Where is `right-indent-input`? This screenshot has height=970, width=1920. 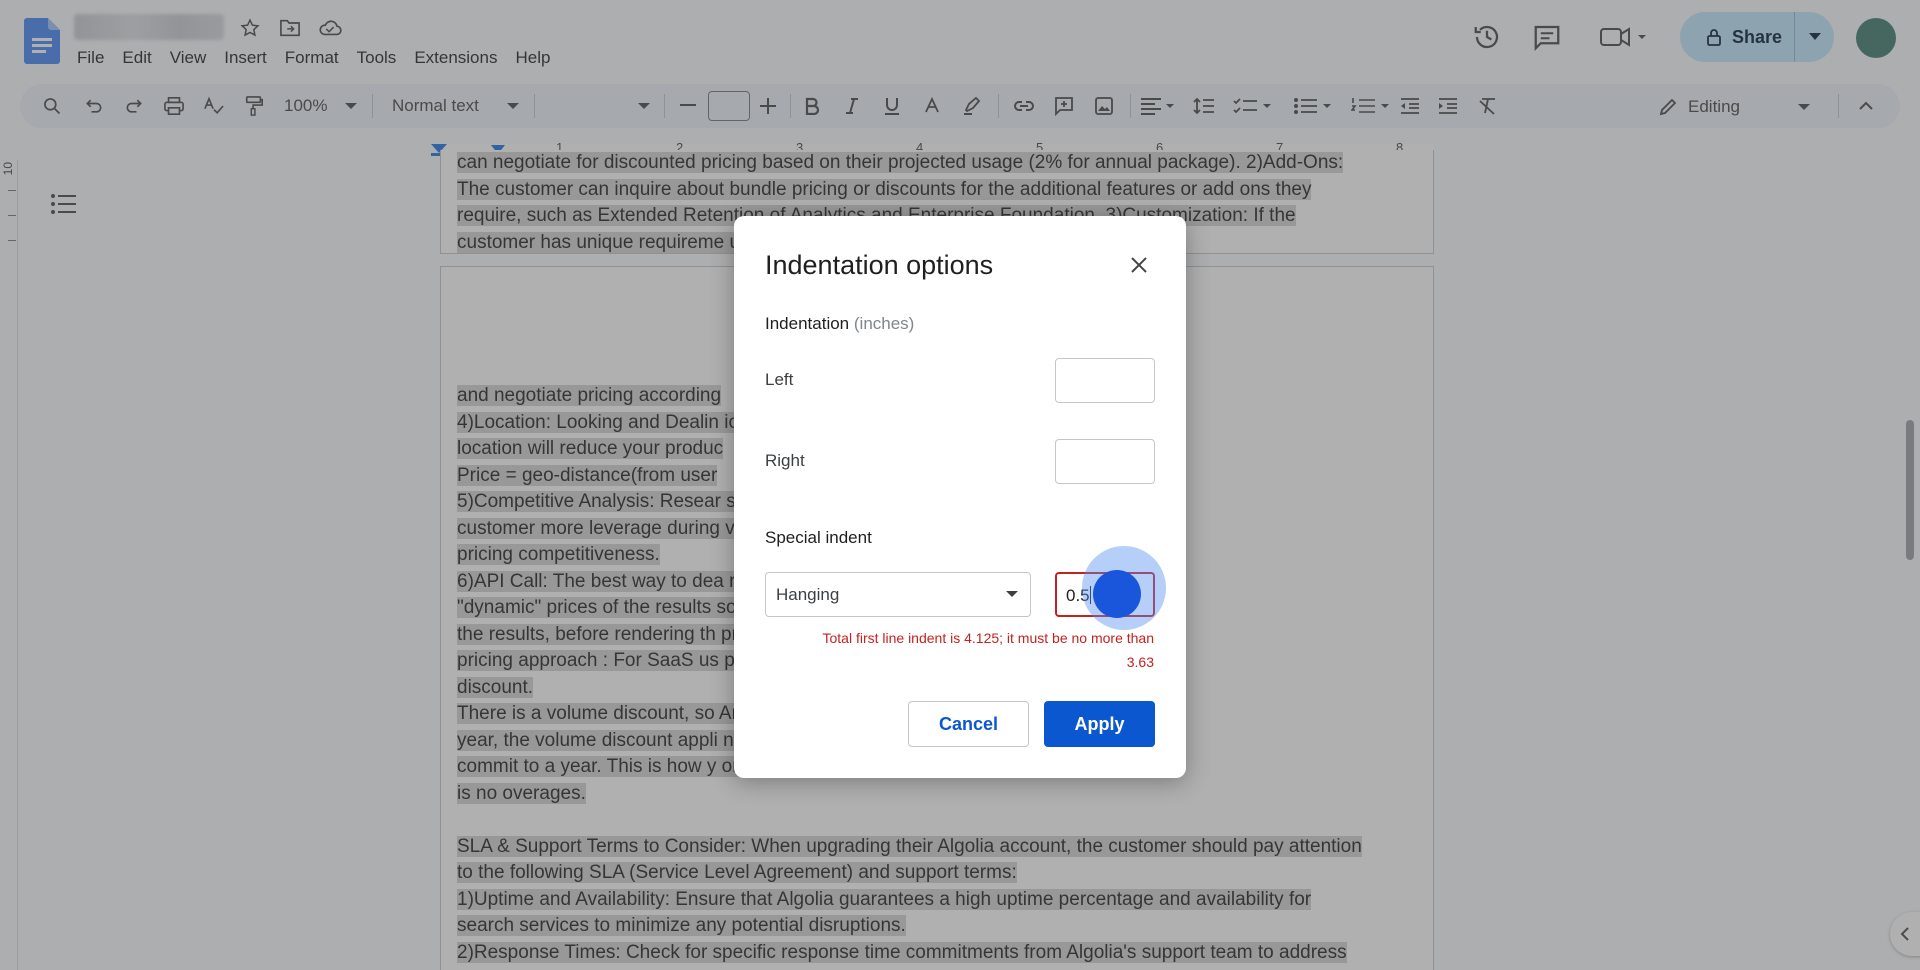
right-indent-input is located at coordinates (1105, 461).